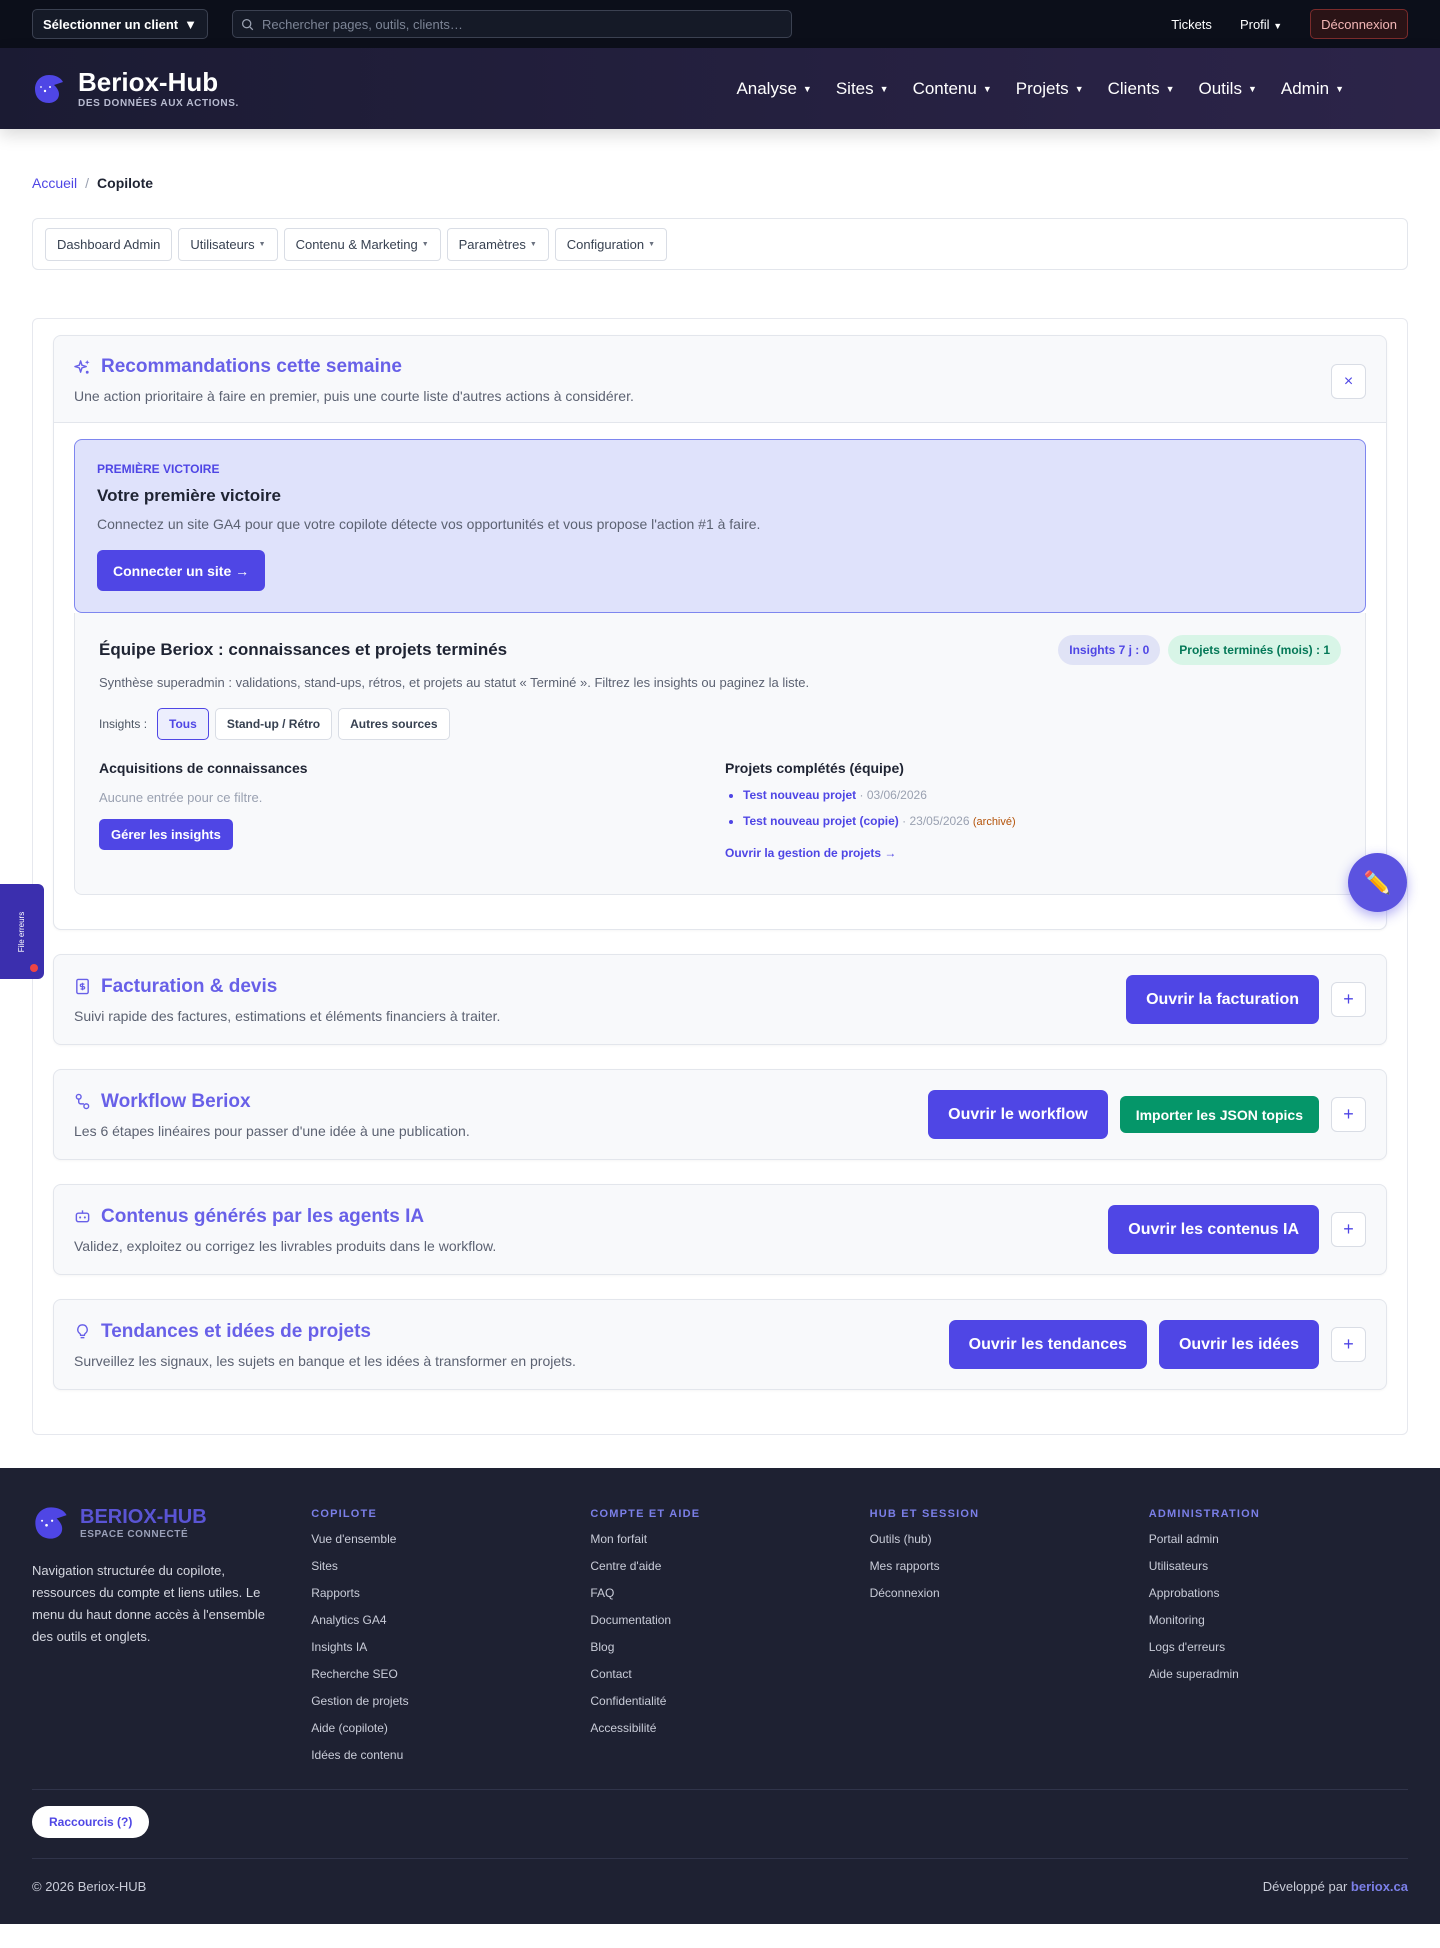 The height and width of the screenshot is (1948, 1440). Describe the element at coordinates (729, 1593) in the screenshot. I see `footer-link: FAQ` at that location.